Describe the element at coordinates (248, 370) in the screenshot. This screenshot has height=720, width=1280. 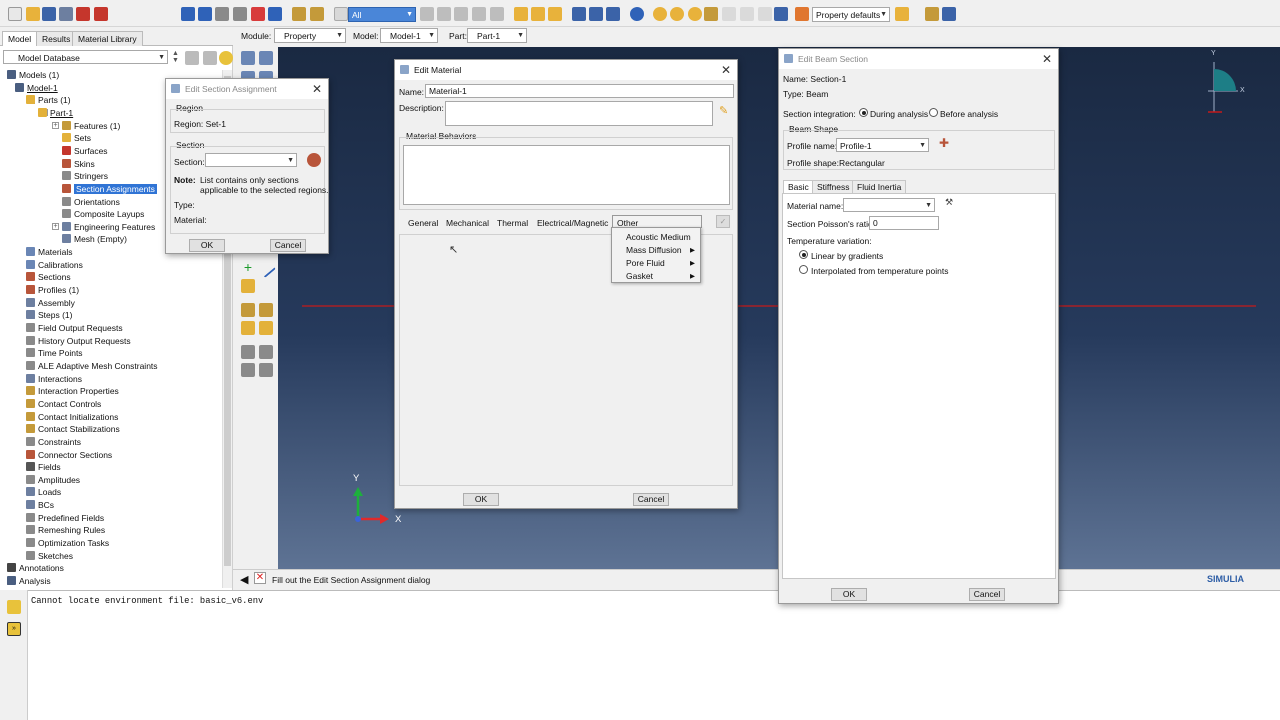
I see `datum-plane-icon` at that location.